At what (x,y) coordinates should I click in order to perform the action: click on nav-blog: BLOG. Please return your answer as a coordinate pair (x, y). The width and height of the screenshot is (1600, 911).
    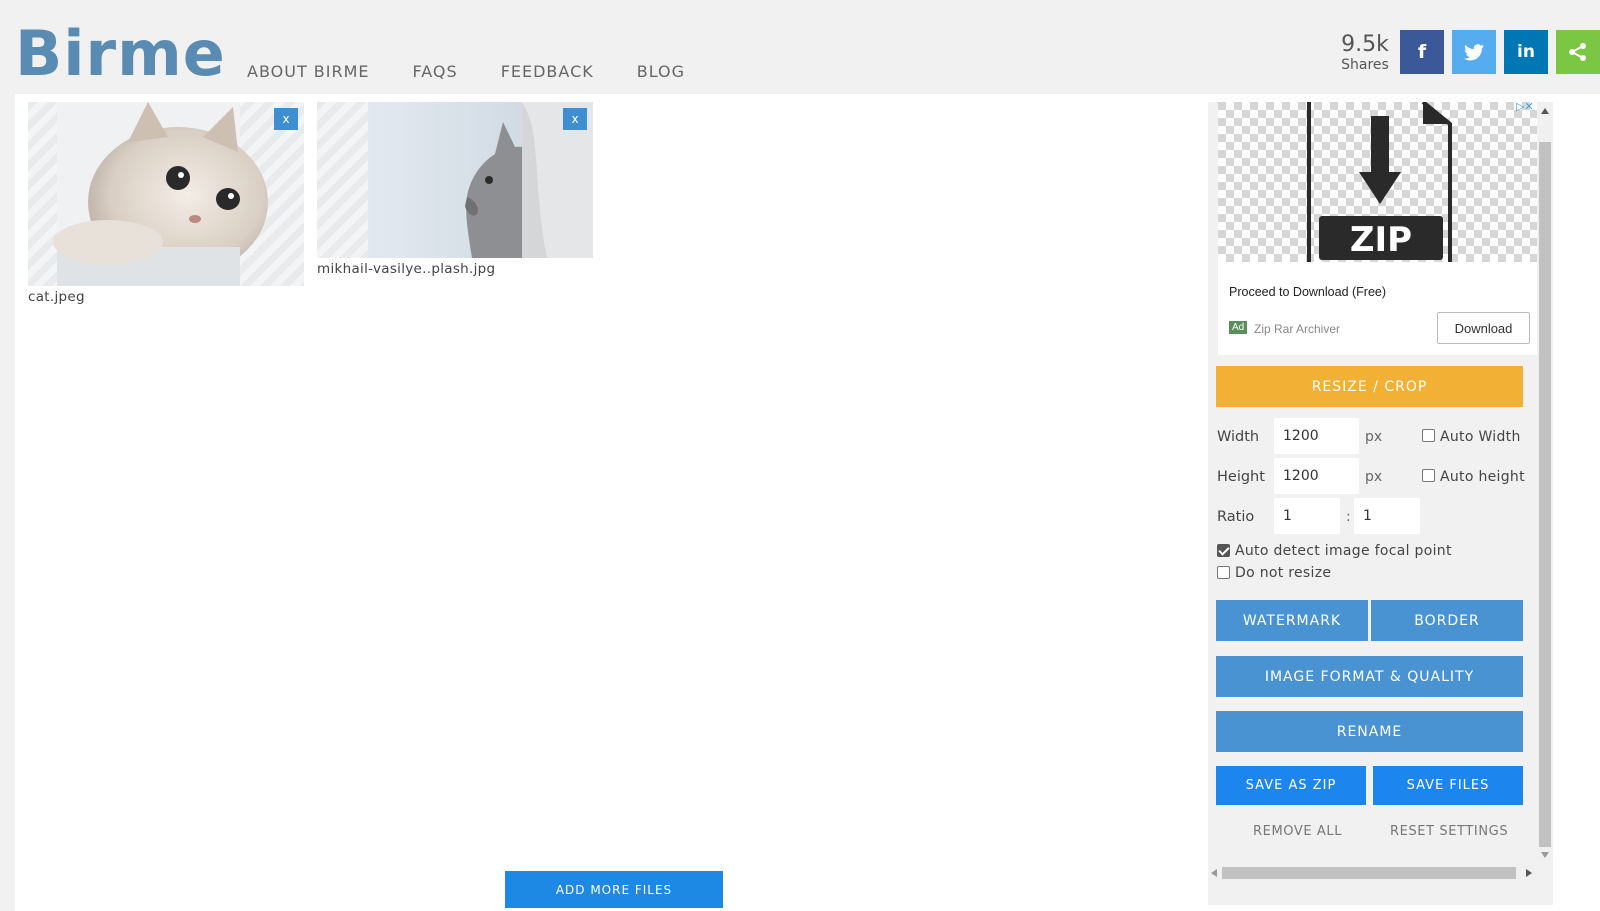
    Looking at the image, I should click on (661, 71).